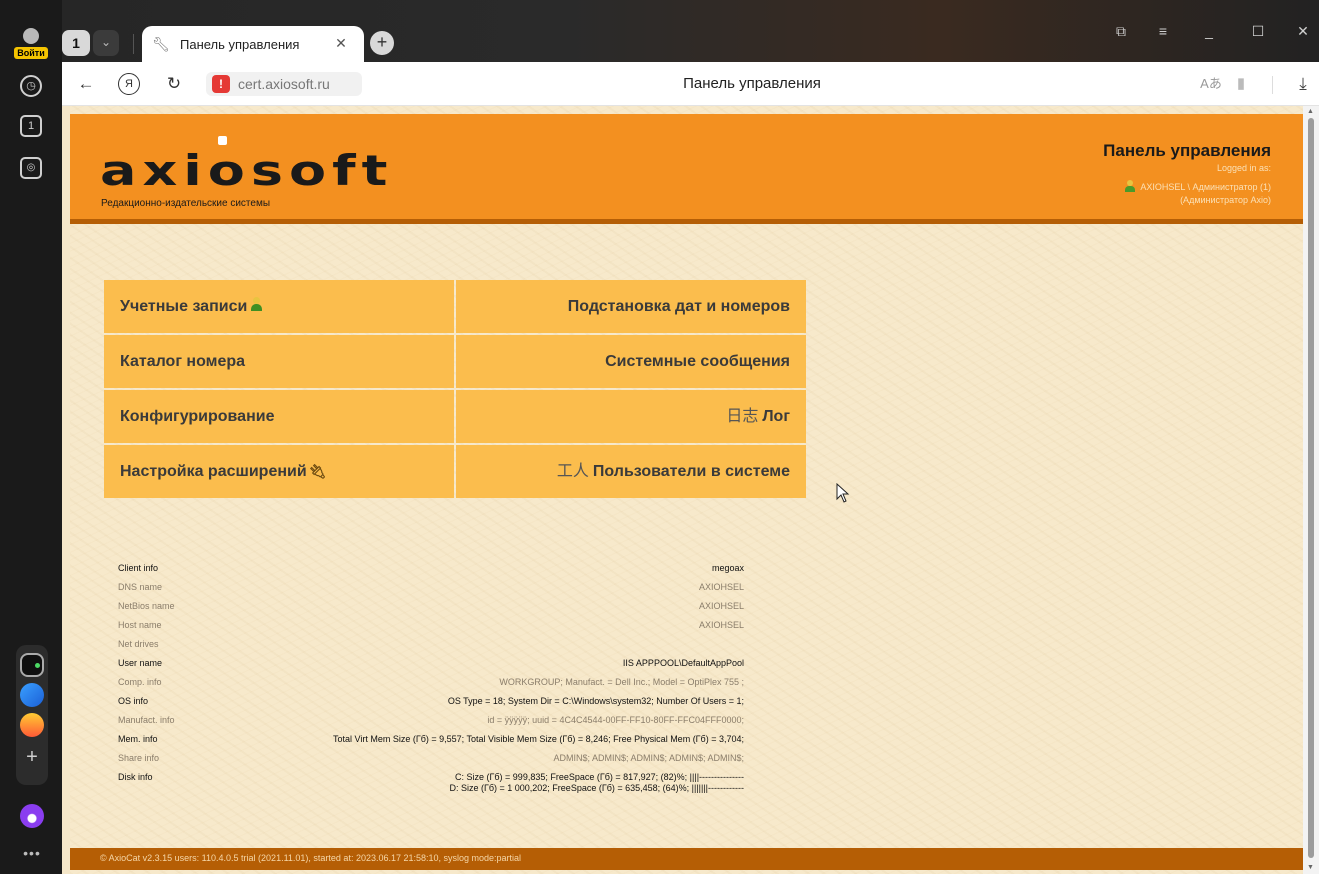 This screenshot has height=874, width=1319. What do you see at coordinates (31, 45) in the screenshot?
I see `login-button: Войти` at bounding box center [31, 45].